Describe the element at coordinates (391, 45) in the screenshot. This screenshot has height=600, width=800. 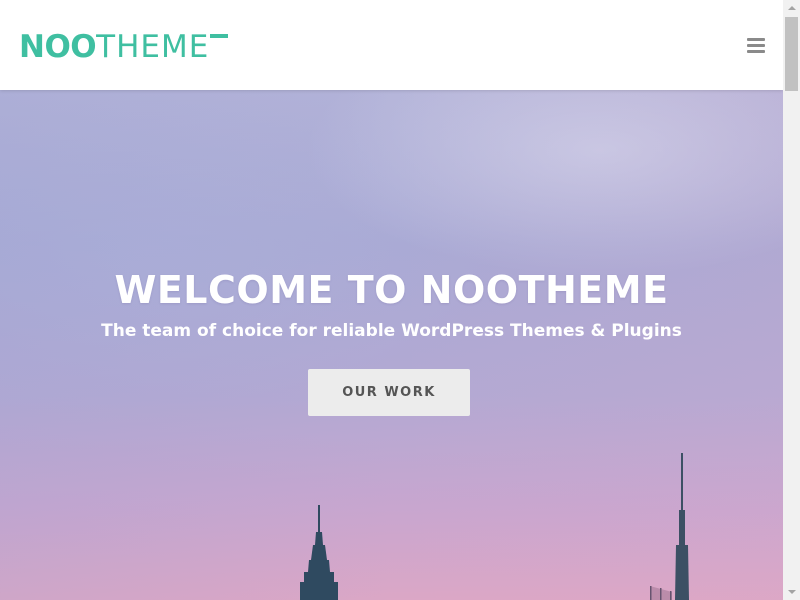
I see `site-header: NOOTHEME` at that location.